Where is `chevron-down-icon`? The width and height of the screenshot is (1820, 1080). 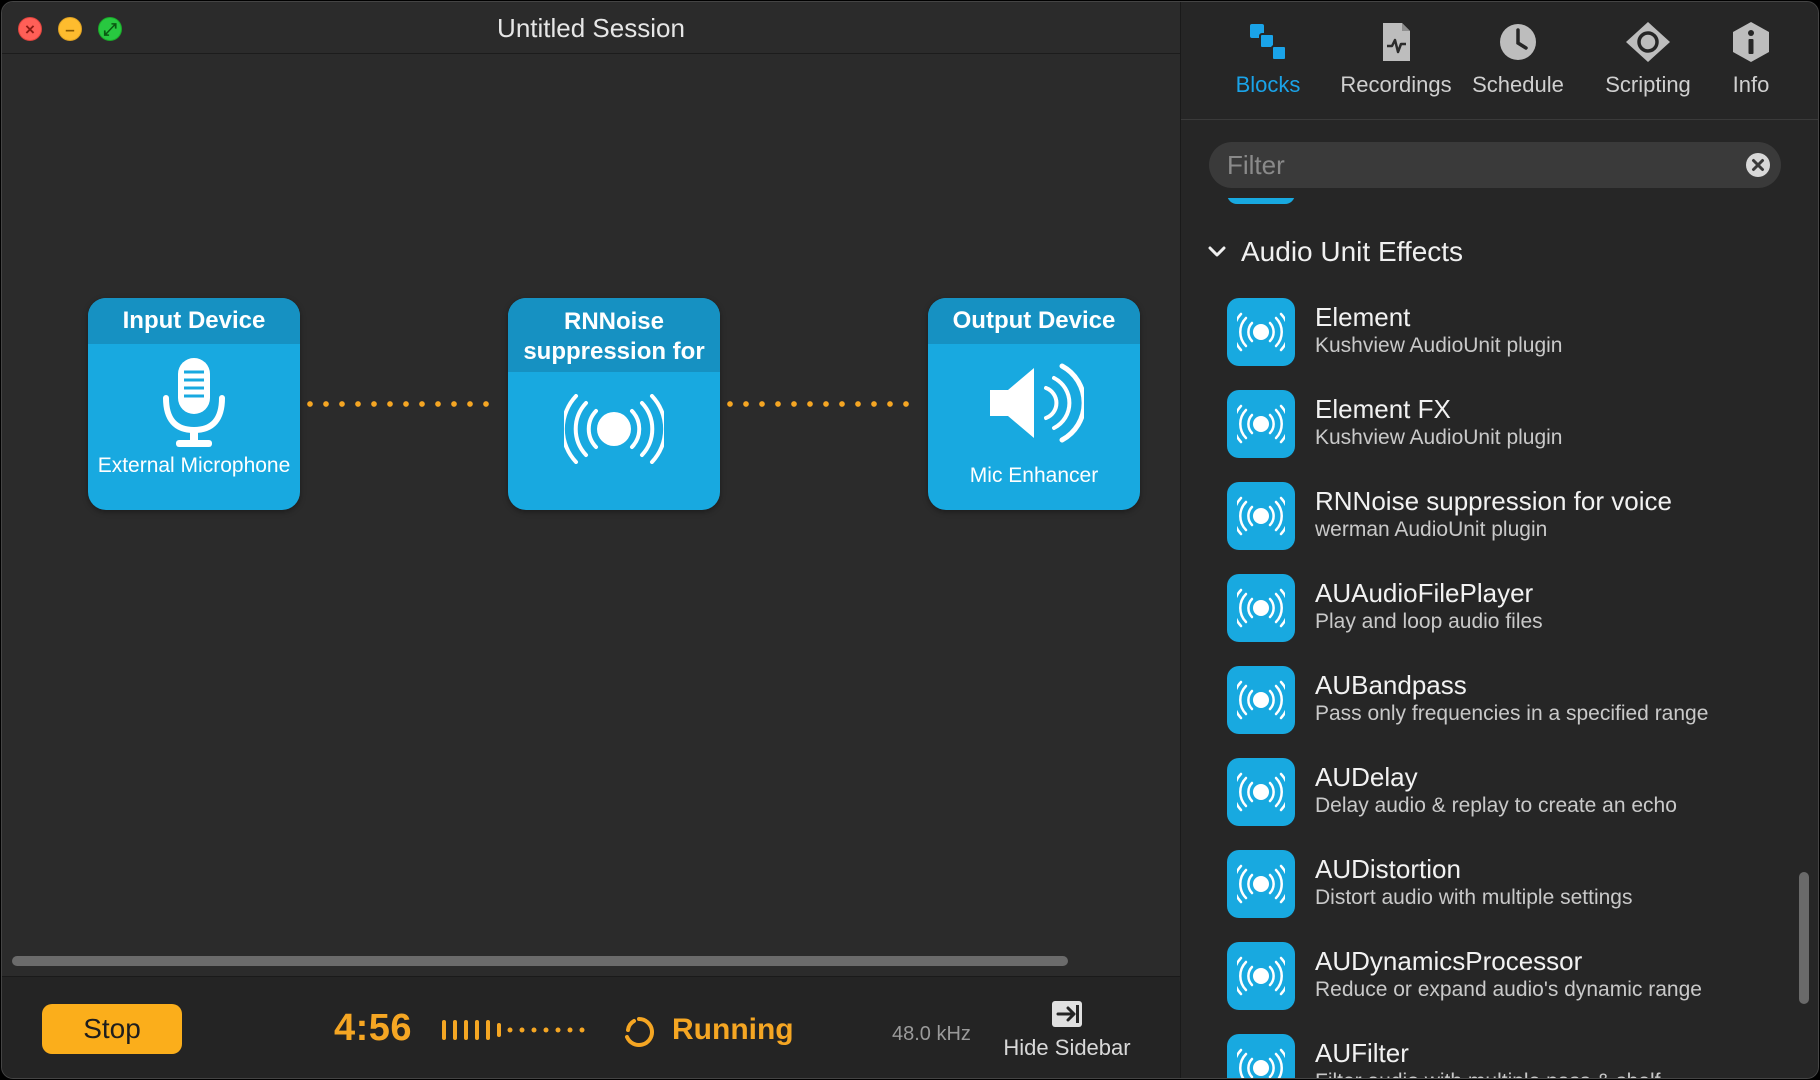
chevron-down-icon is located at coordinates (1217, 251).